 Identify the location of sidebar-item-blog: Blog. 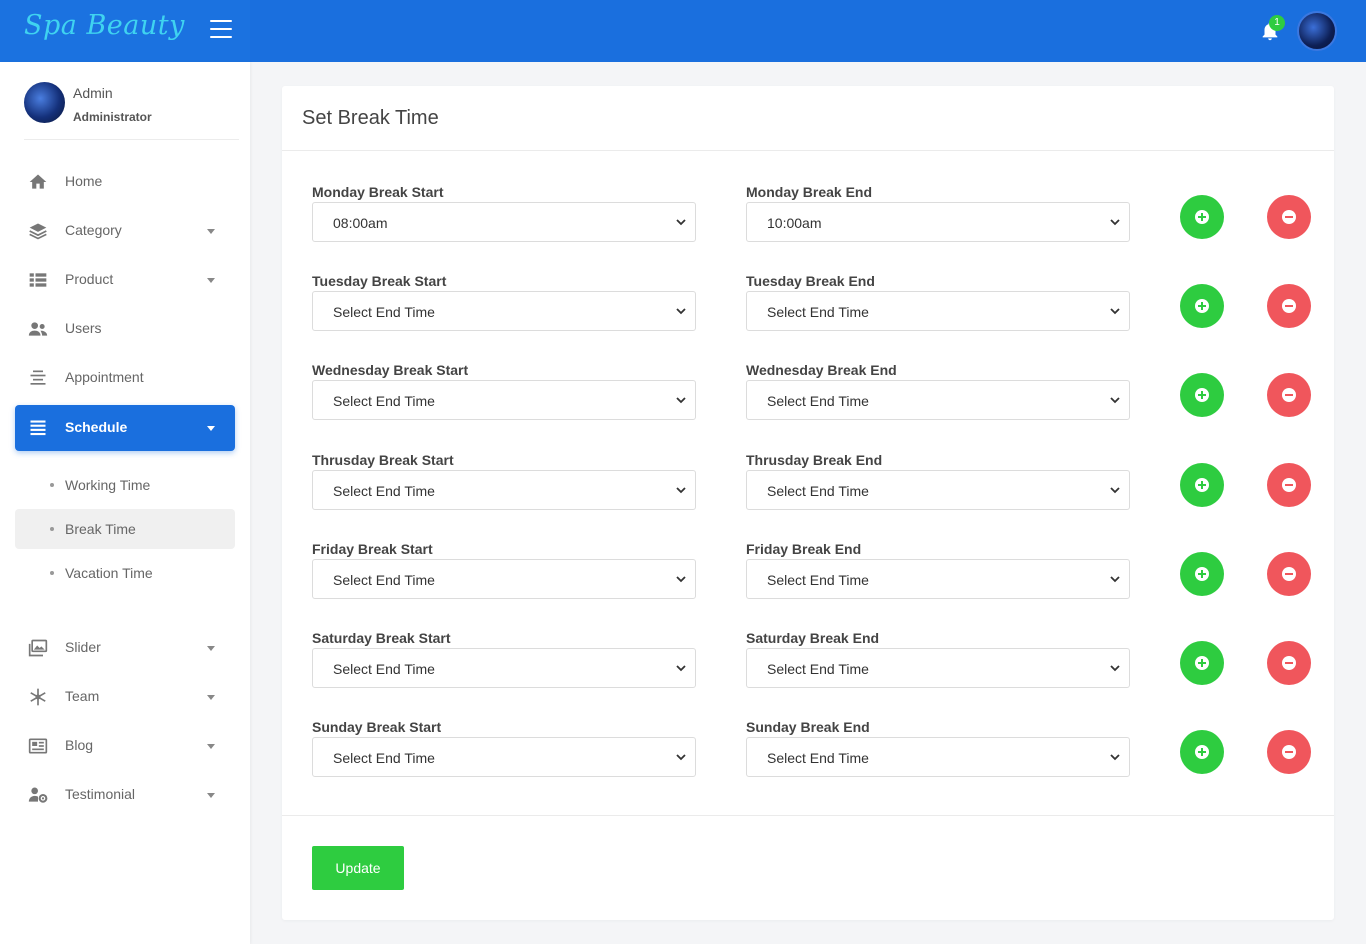
(125, 746).